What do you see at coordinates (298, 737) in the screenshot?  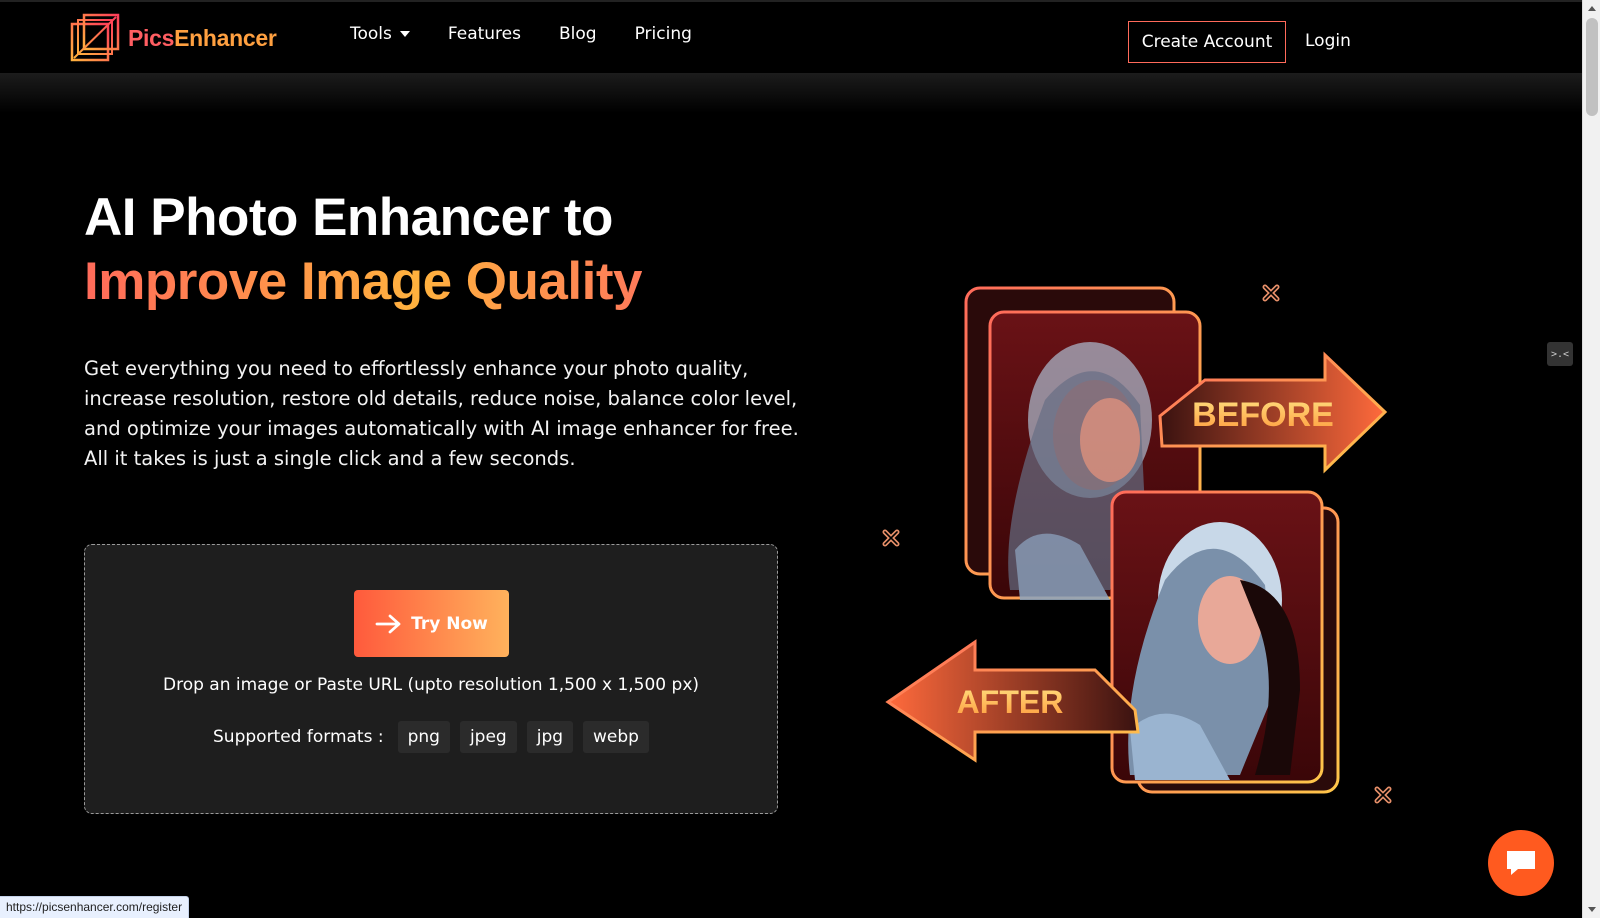 I see `formats-label: Supported formats :` at bounding box center [298, 737].